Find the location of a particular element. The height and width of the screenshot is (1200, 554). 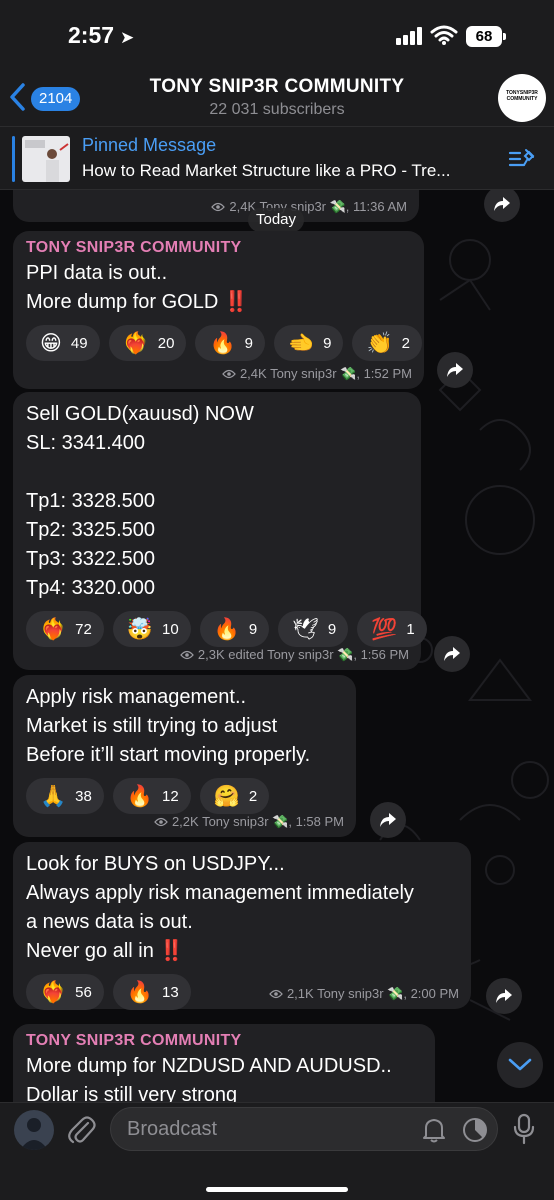

reaction-chip: 🤗 2 is located at coordinates (234, 796).